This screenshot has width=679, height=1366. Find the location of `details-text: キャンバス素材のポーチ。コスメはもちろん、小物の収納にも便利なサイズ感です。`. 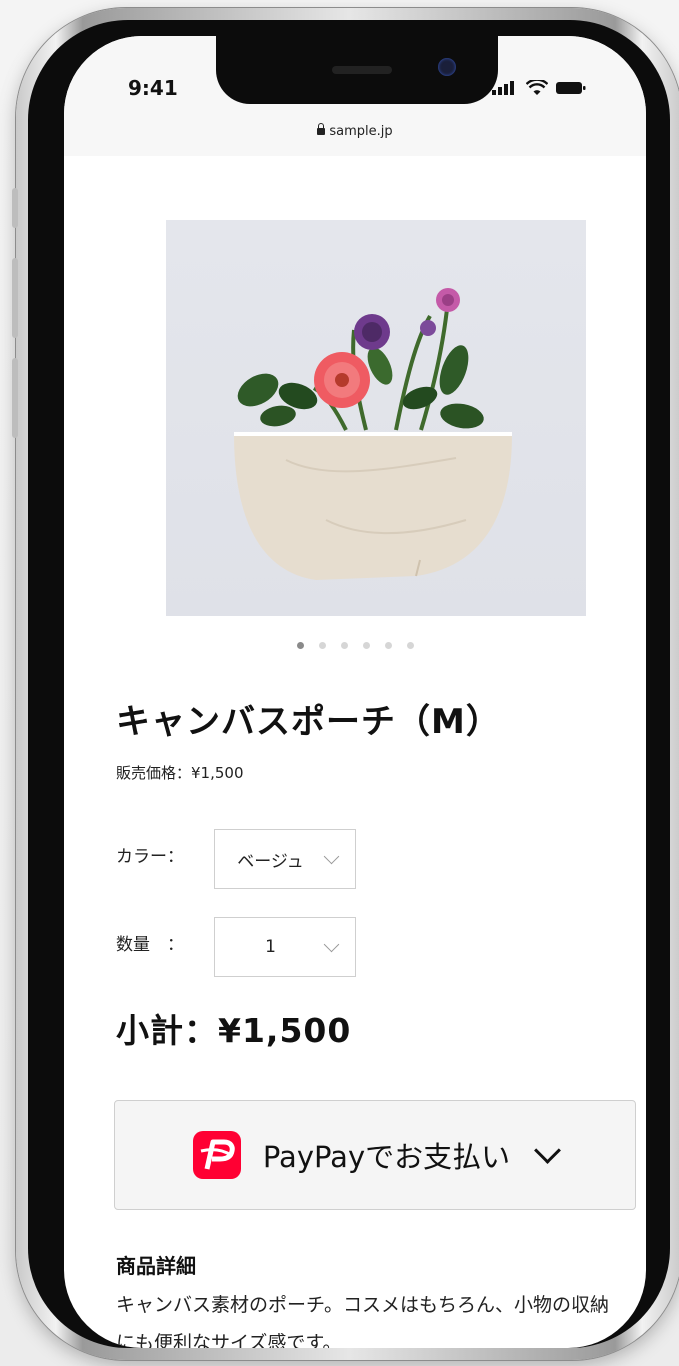

details-text: キャンバス素材のポーチ。コスメはもちろん、小物の収納にも便利なサイズ感です。 is located at coordinates (363, 1321).